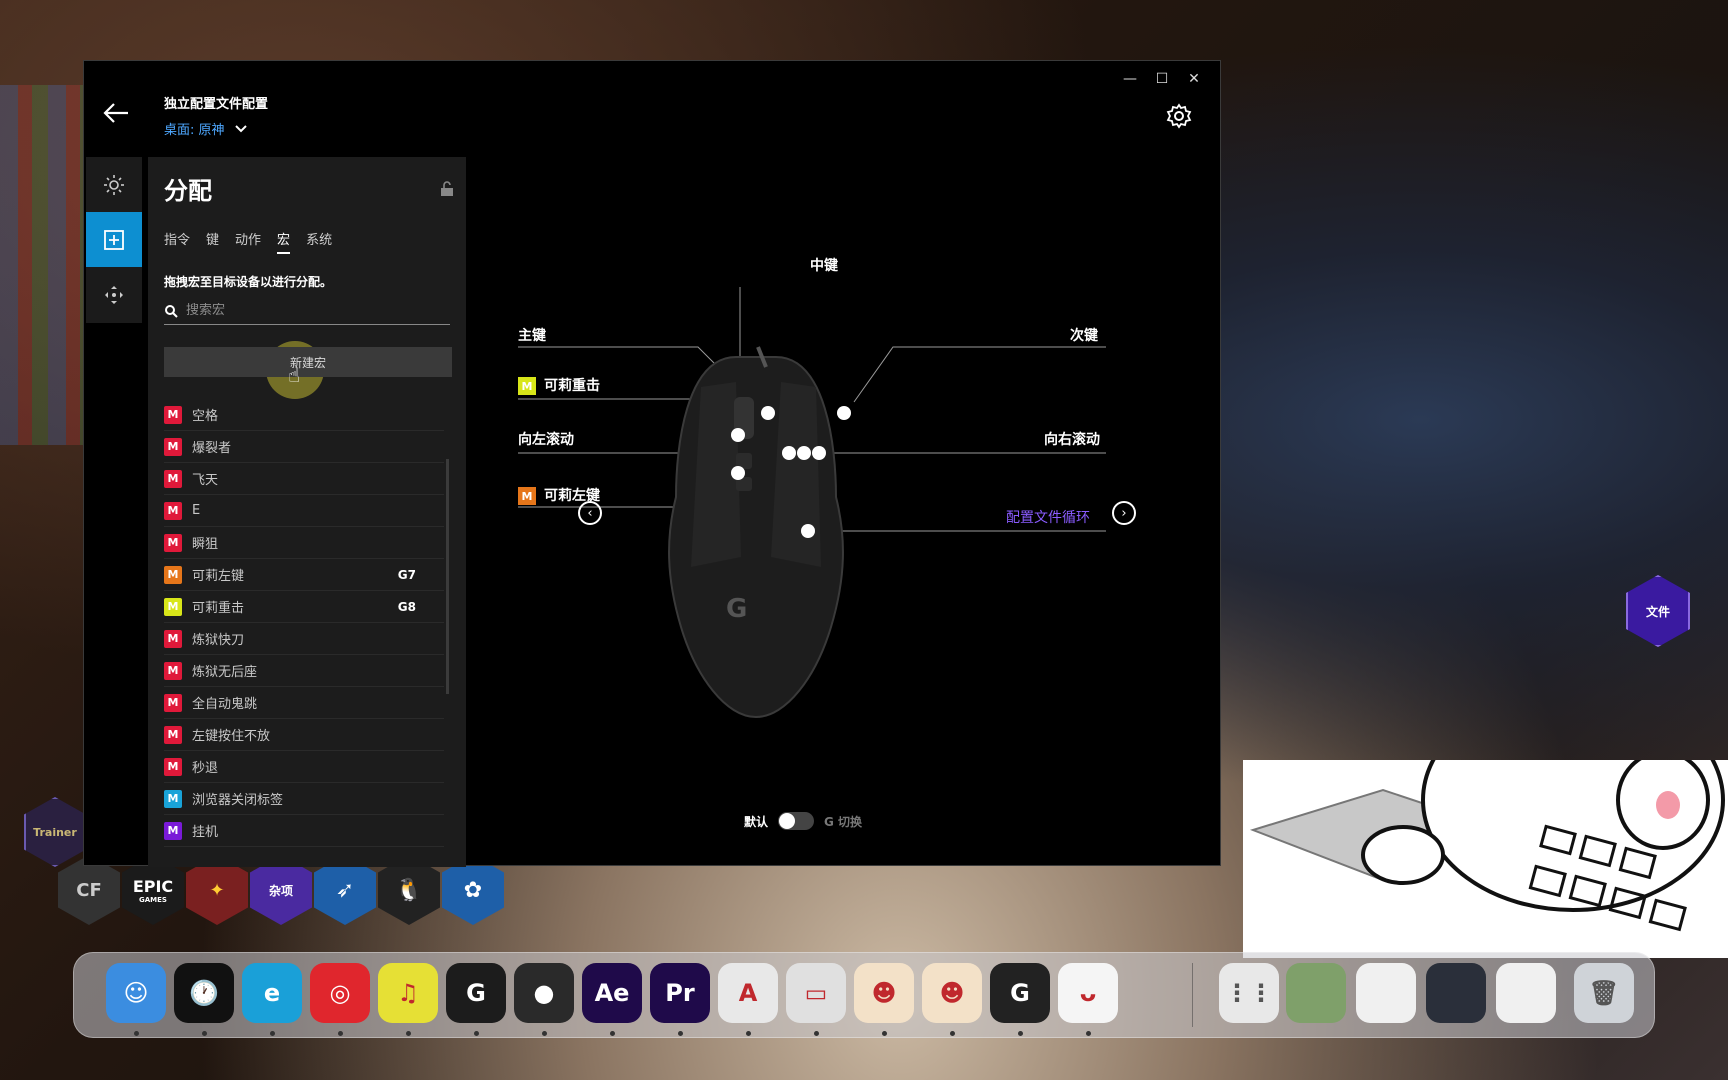 This screenshot has height=1080, width=1728. I want to click on macro-search, so click(307, 311).